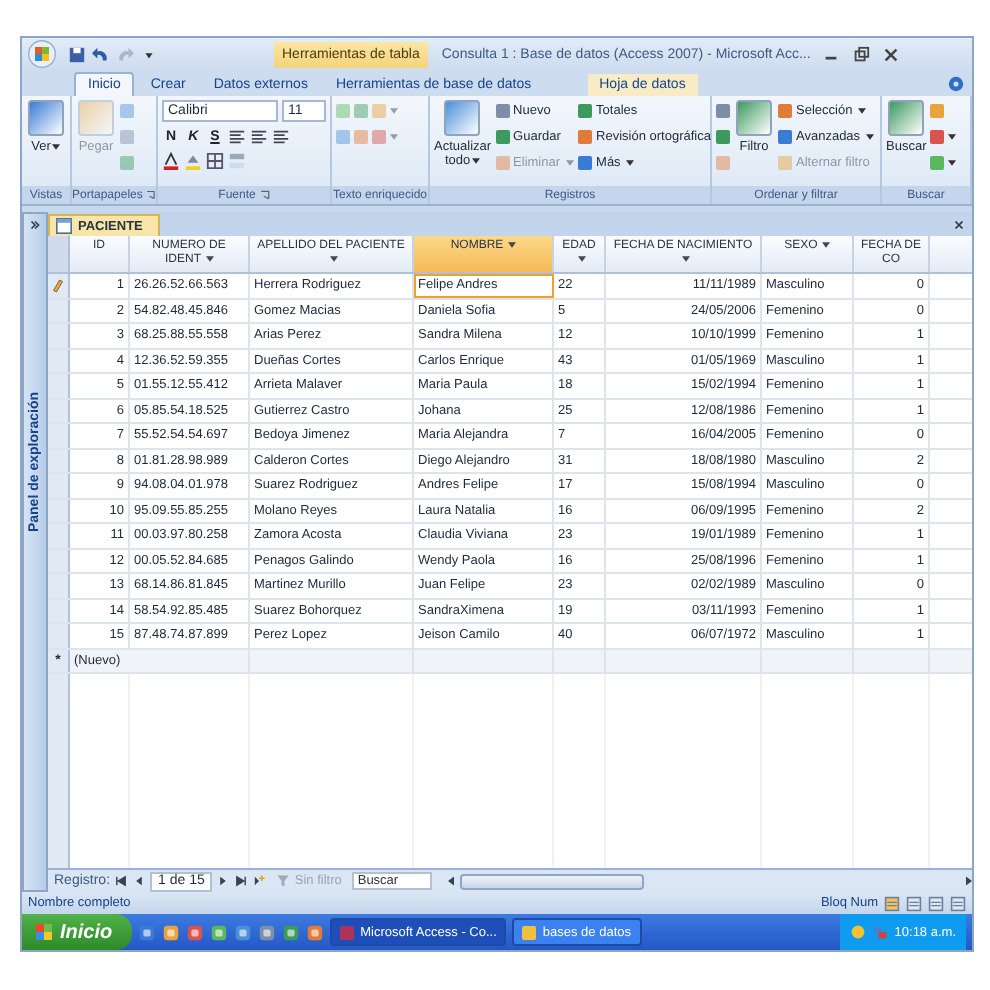 The height and width of the screenshot is (990, 990). What do you see at coordinates (42, 54) in the screenshot?
I see `office-button-icon` at bounding box center [42, 54].